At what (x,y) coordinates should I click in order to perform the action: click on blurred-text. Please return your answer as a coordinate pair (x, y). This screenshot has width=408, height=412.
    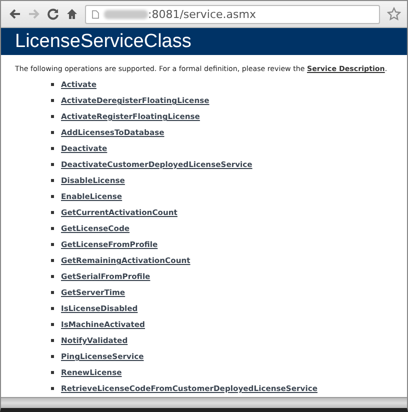
    Looking at the image, I should click on (126, 14).